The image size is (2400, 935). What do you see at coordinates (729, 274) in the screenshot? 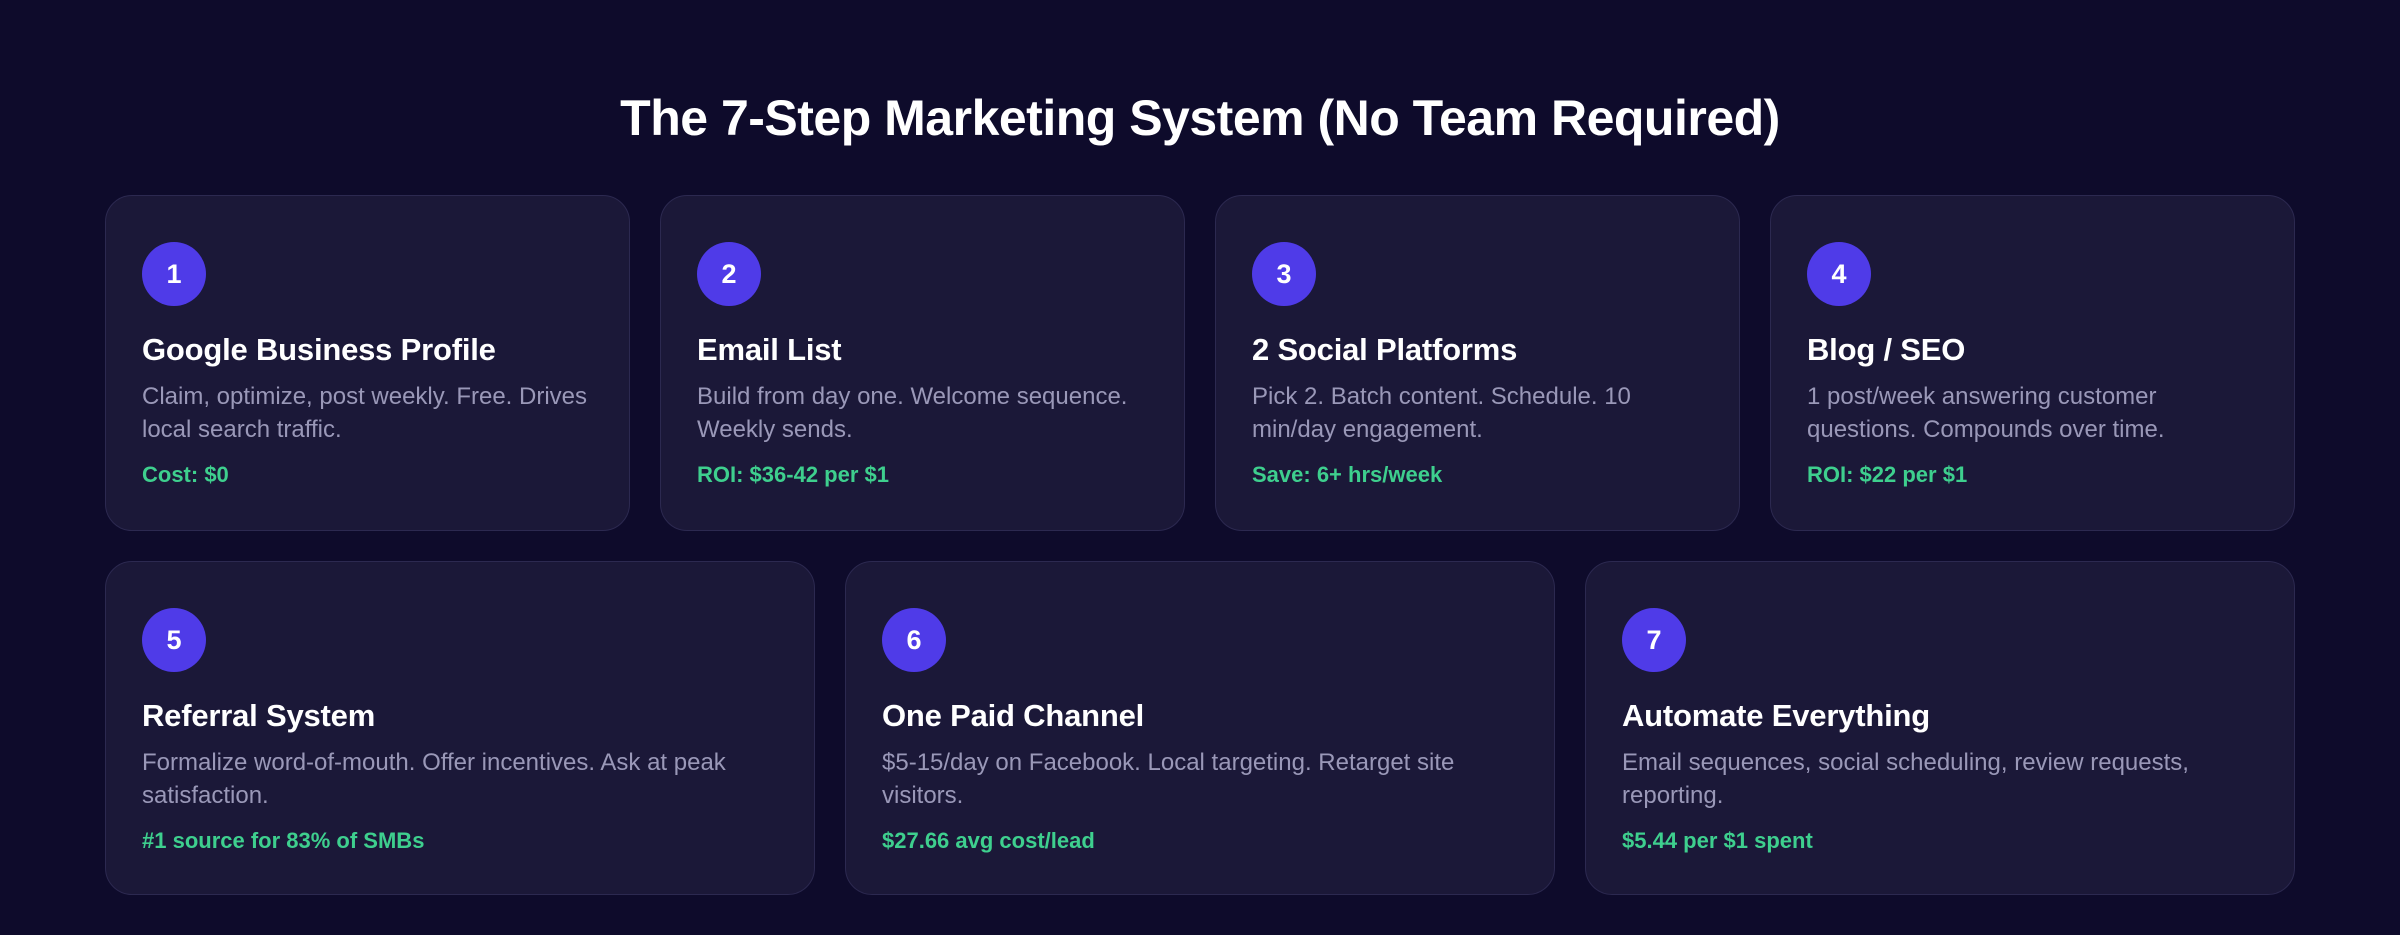
I see `step-number-badge: 2` at bounding box center [729, 274].